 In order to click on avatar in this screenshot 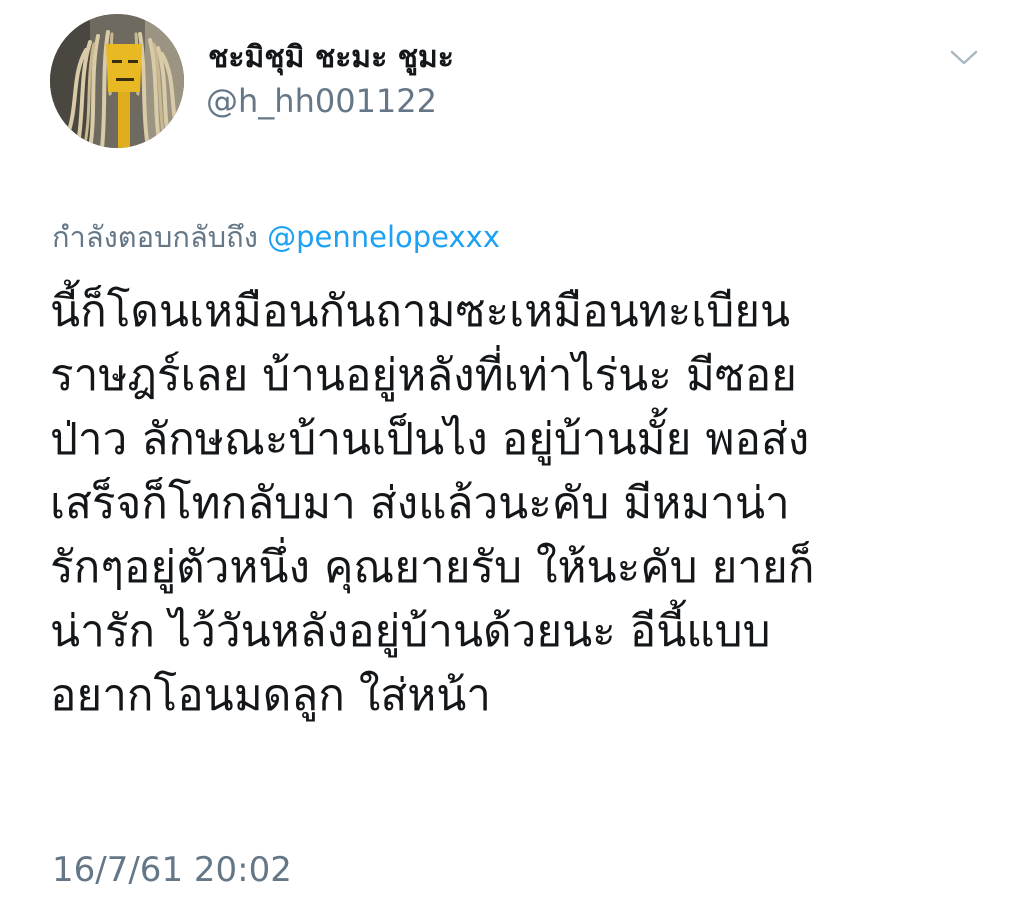, I will do `click(117, 81)`.